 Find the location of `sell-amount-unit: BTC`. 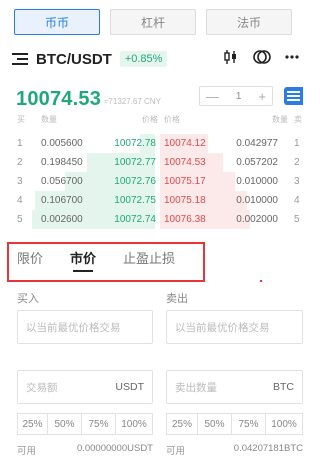

sell-amount-unit: BTC is located at coordinates (283, 387).